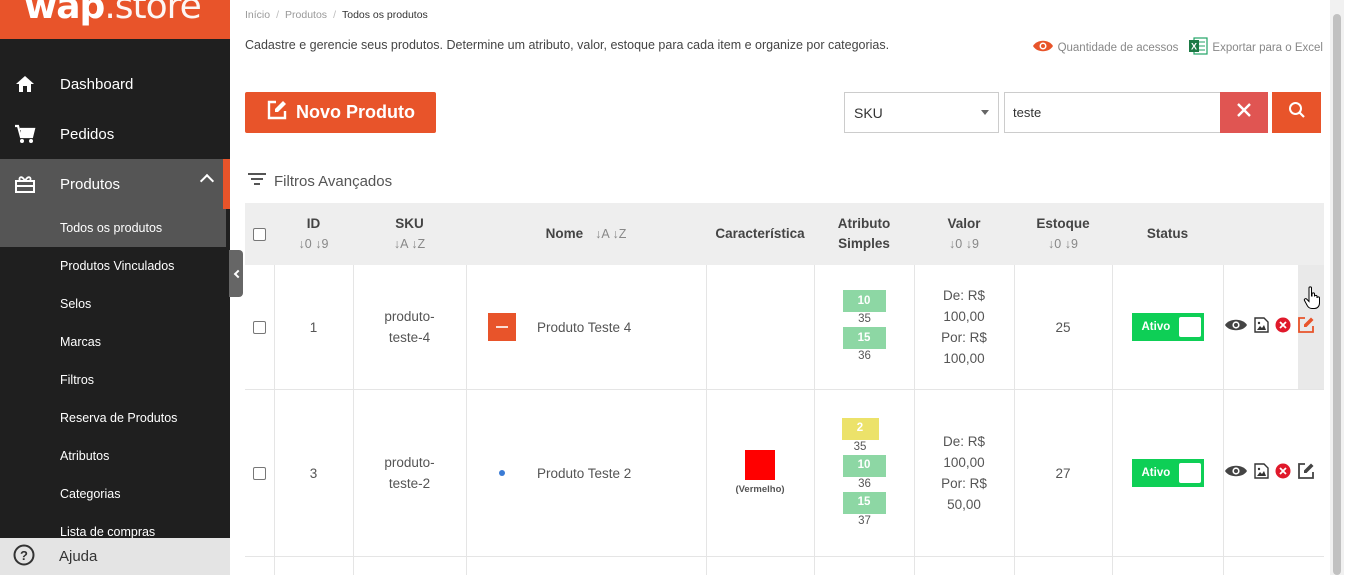 The width and height of the screenshot is (1348, 575). Describe the element at coordinates (113, 342) in the screenshot. I see `sub-marcas: Marcas` at that location.